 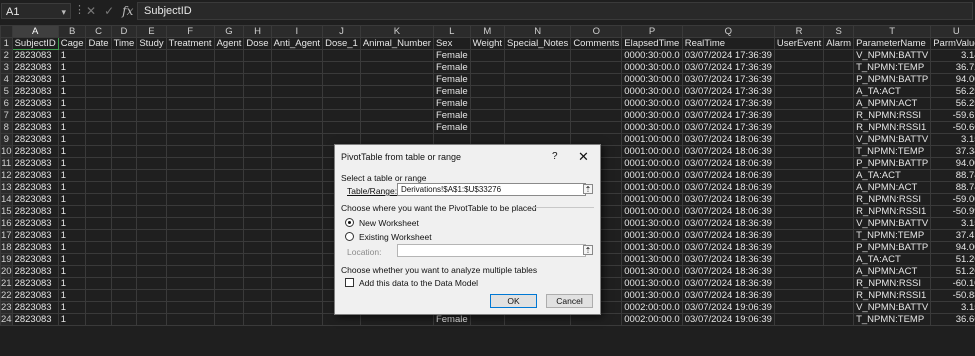 What do you see at coordinates (652, 43) in the screenshot?
I see `header-cell: ElapsedTime` at bounding box center [652, 43].